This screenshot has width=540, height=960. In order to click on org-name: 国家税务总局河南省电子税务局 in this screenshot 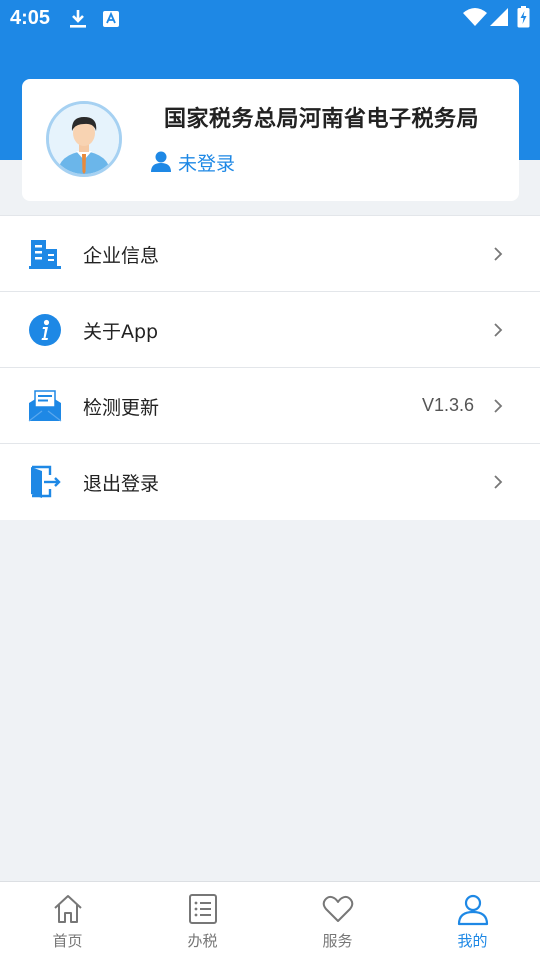, I will do `click(322, 119)`.